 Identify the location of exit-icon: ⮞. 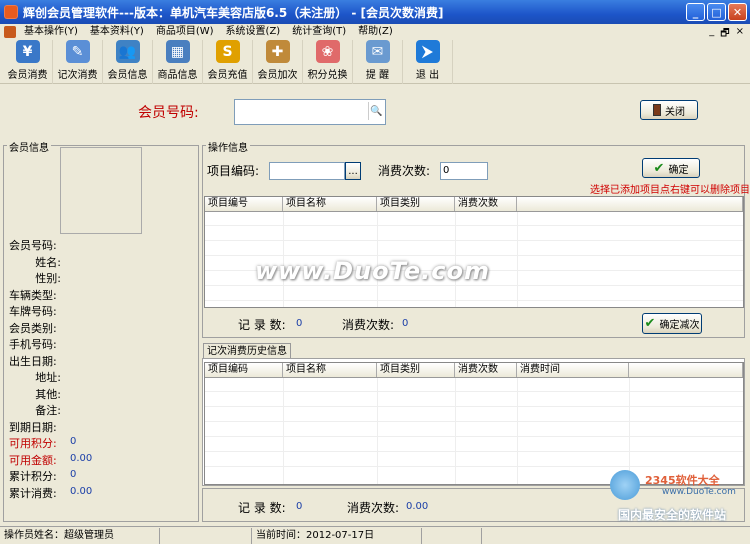
(427, 51).